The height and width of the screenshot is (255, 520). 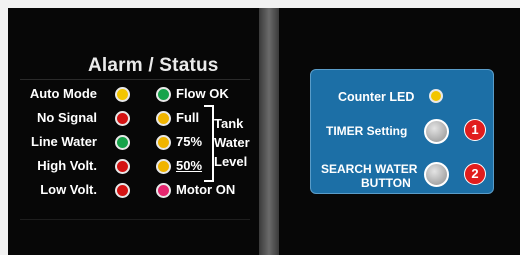 I want to click on tank-75-led, so click(x=163, y=142).